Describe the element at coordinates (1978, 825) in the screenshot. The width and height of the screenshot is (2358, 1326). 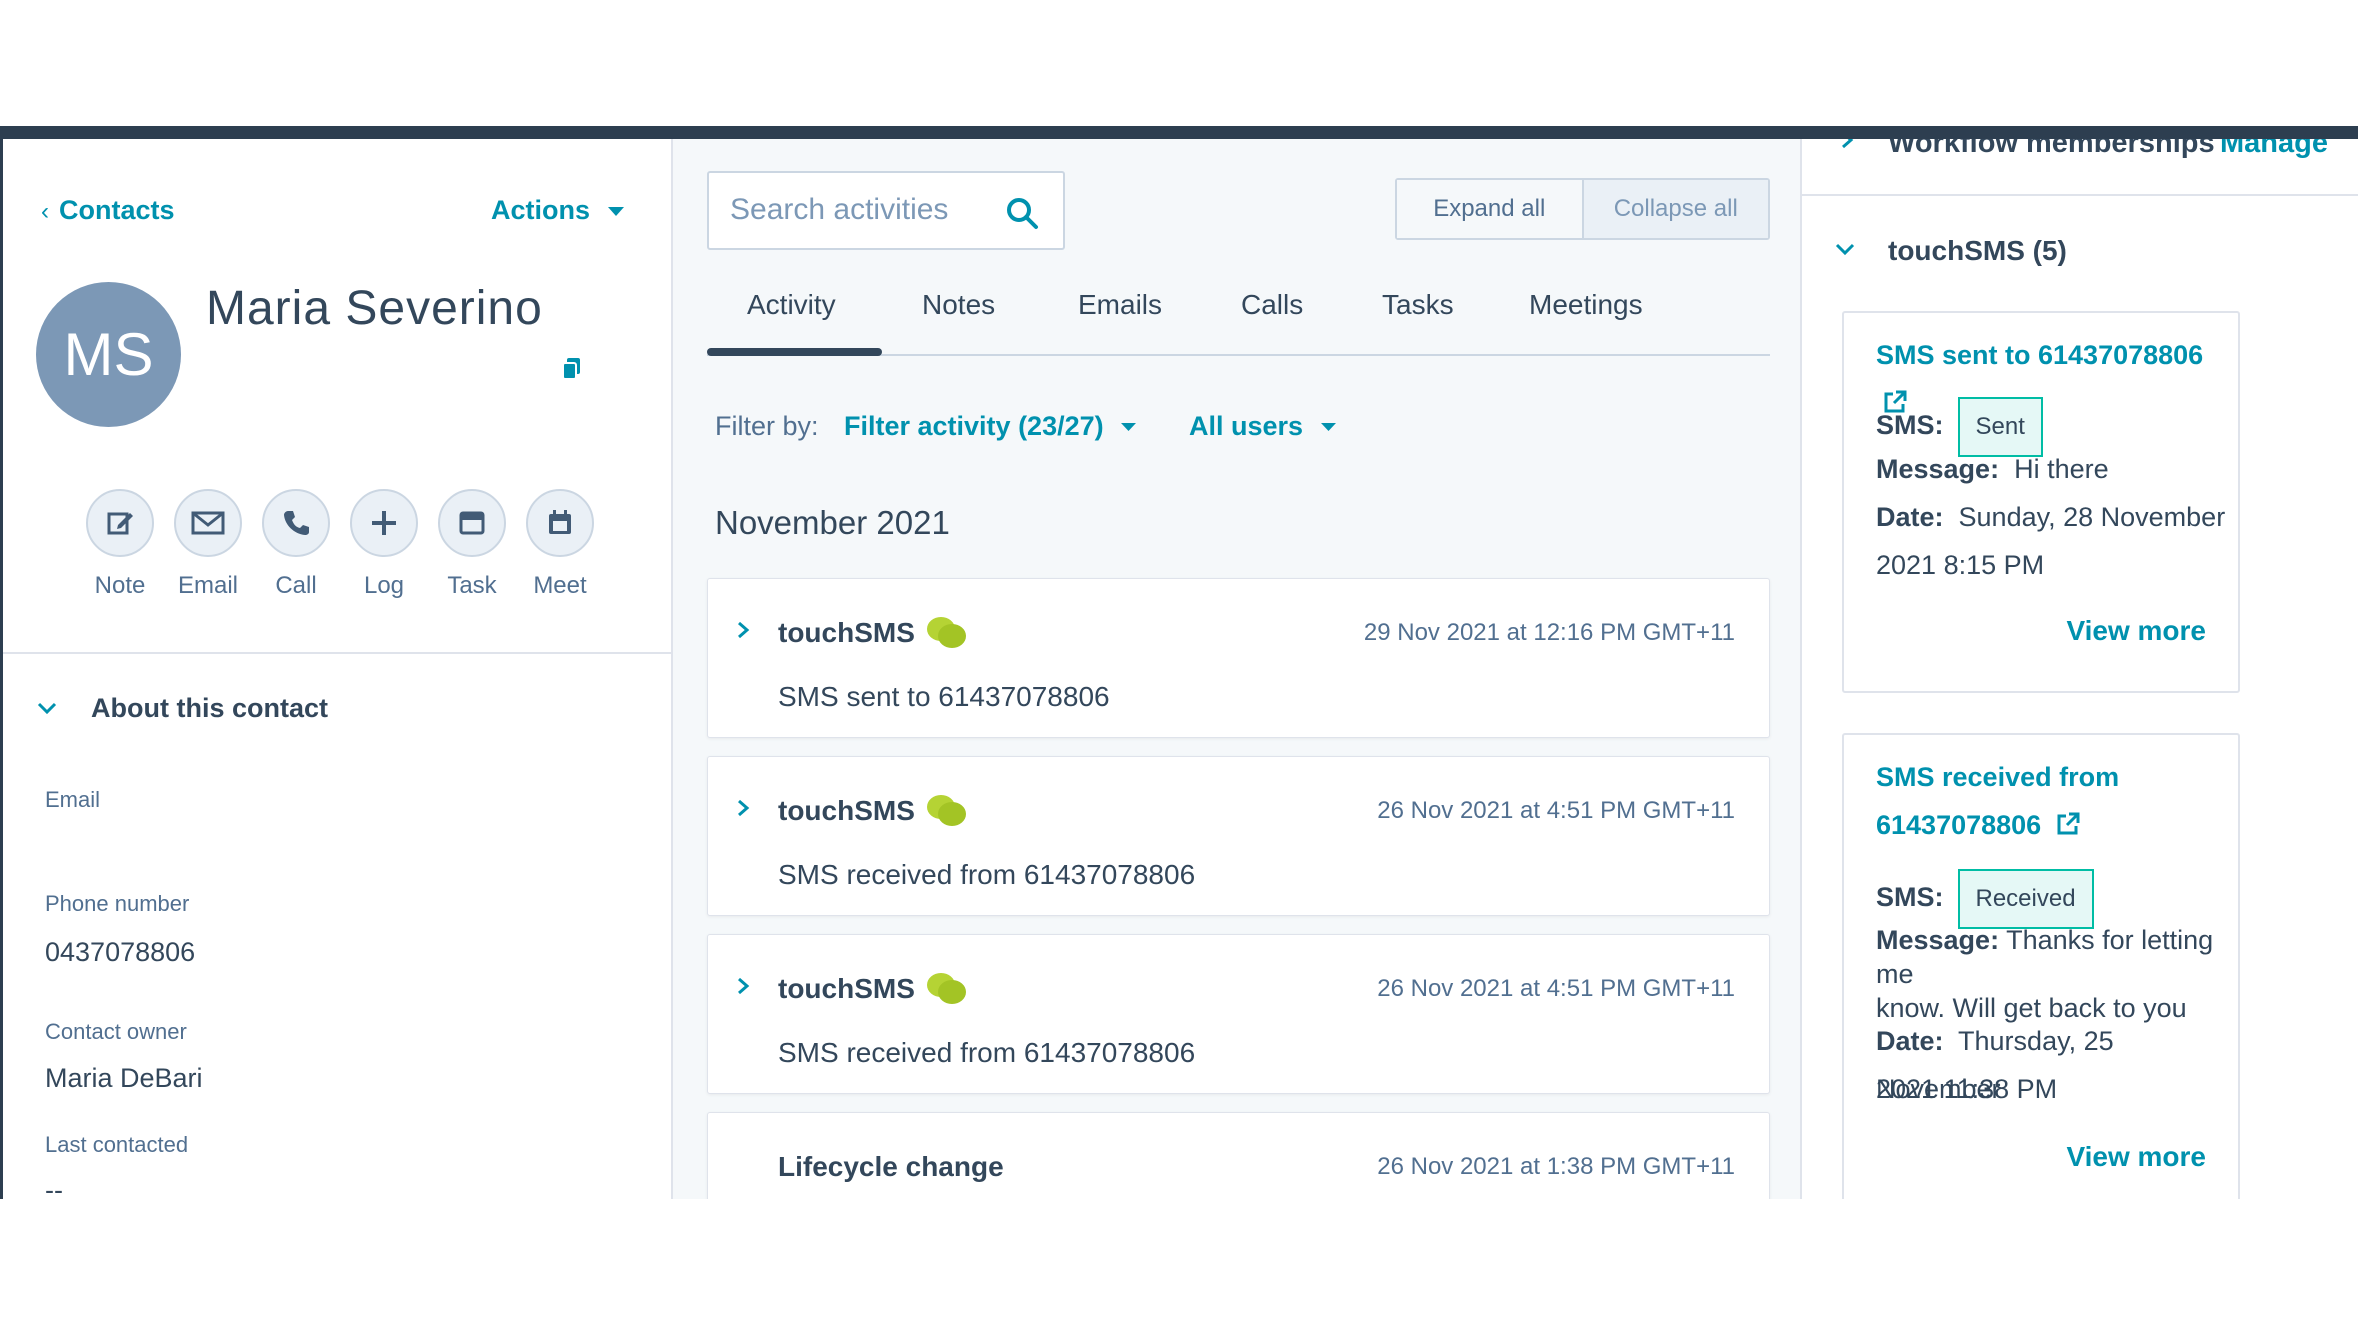
I see `sms-card-title-continued: 61437078806` at that location.